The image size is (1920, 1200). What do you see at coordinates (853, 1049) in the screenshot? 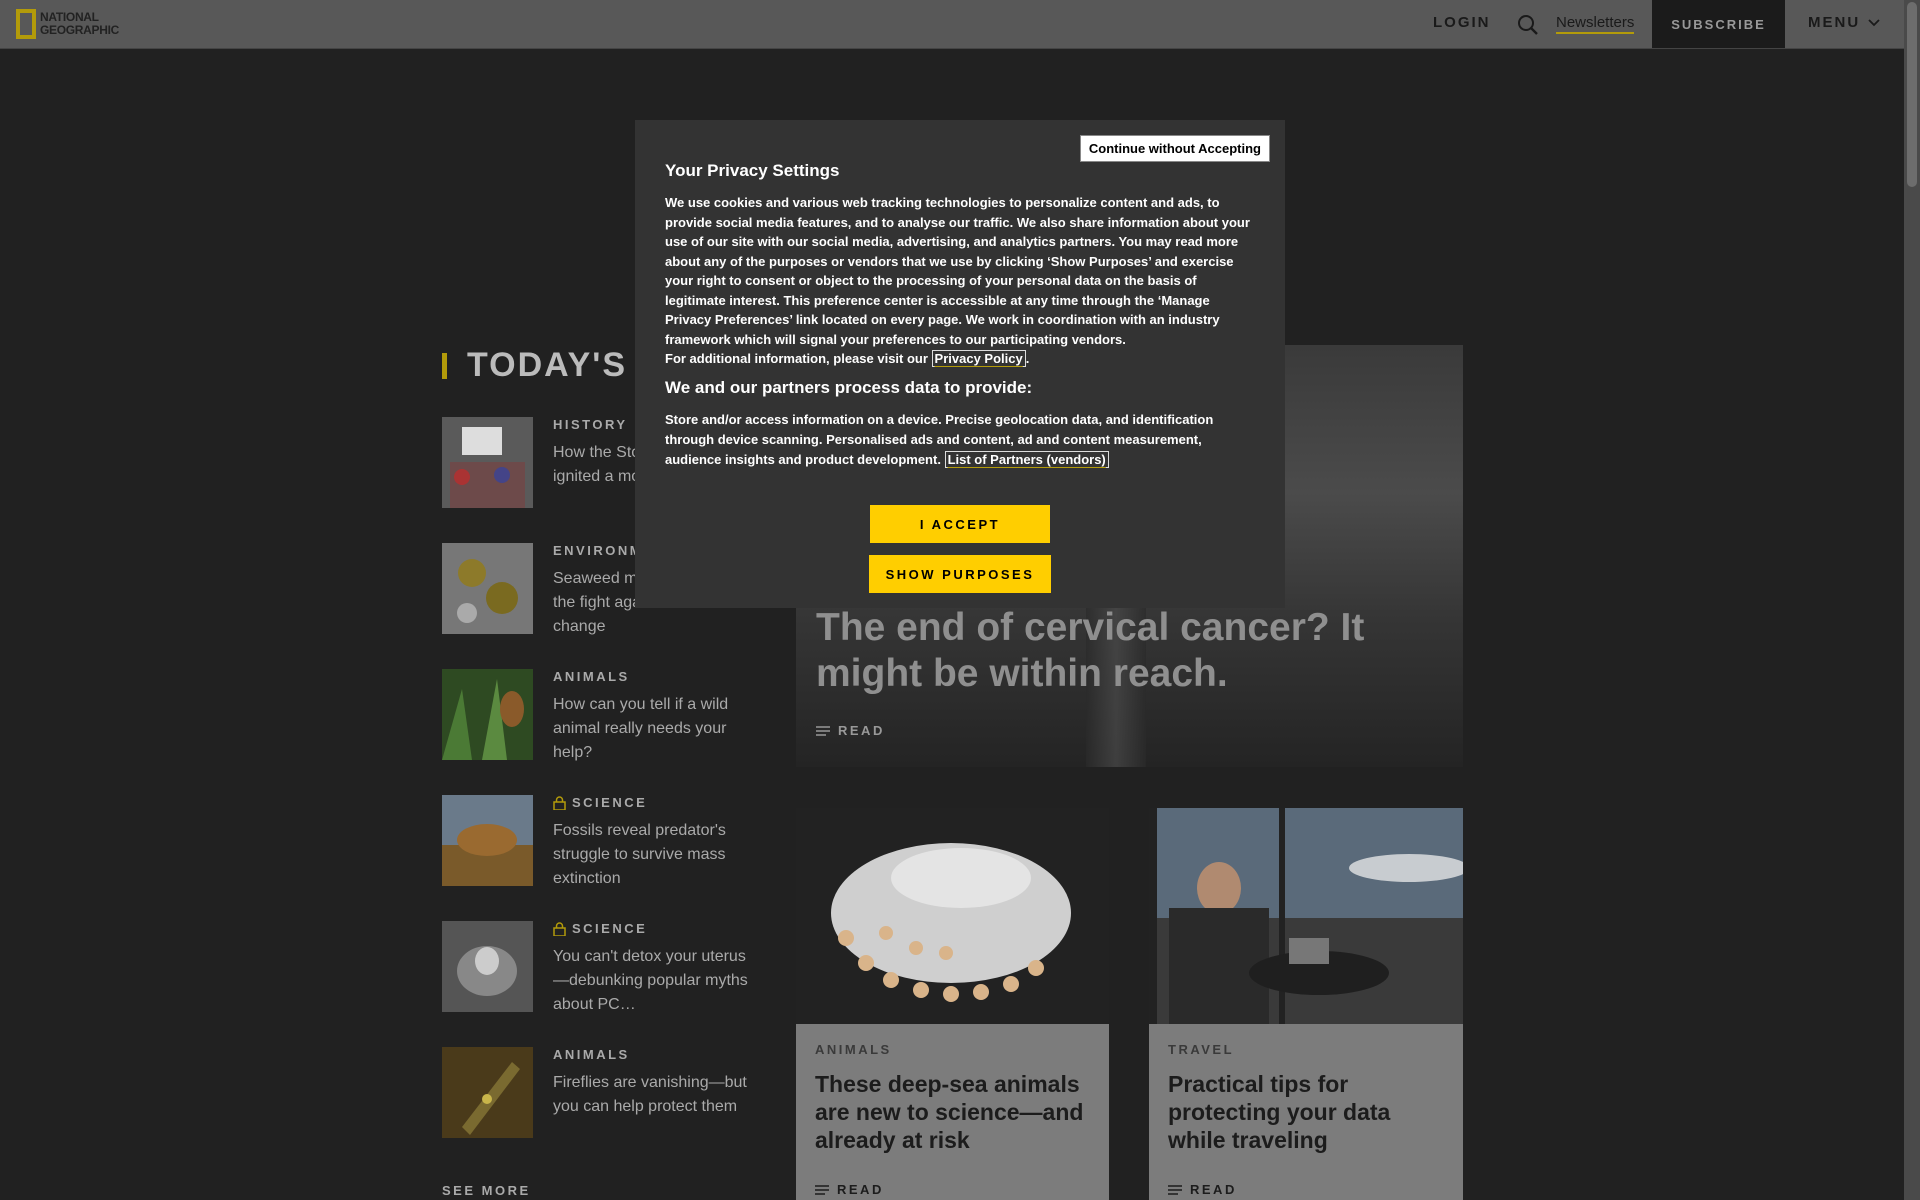
I see `card-category: ANIMALS` at bounding box center [853, 1049].